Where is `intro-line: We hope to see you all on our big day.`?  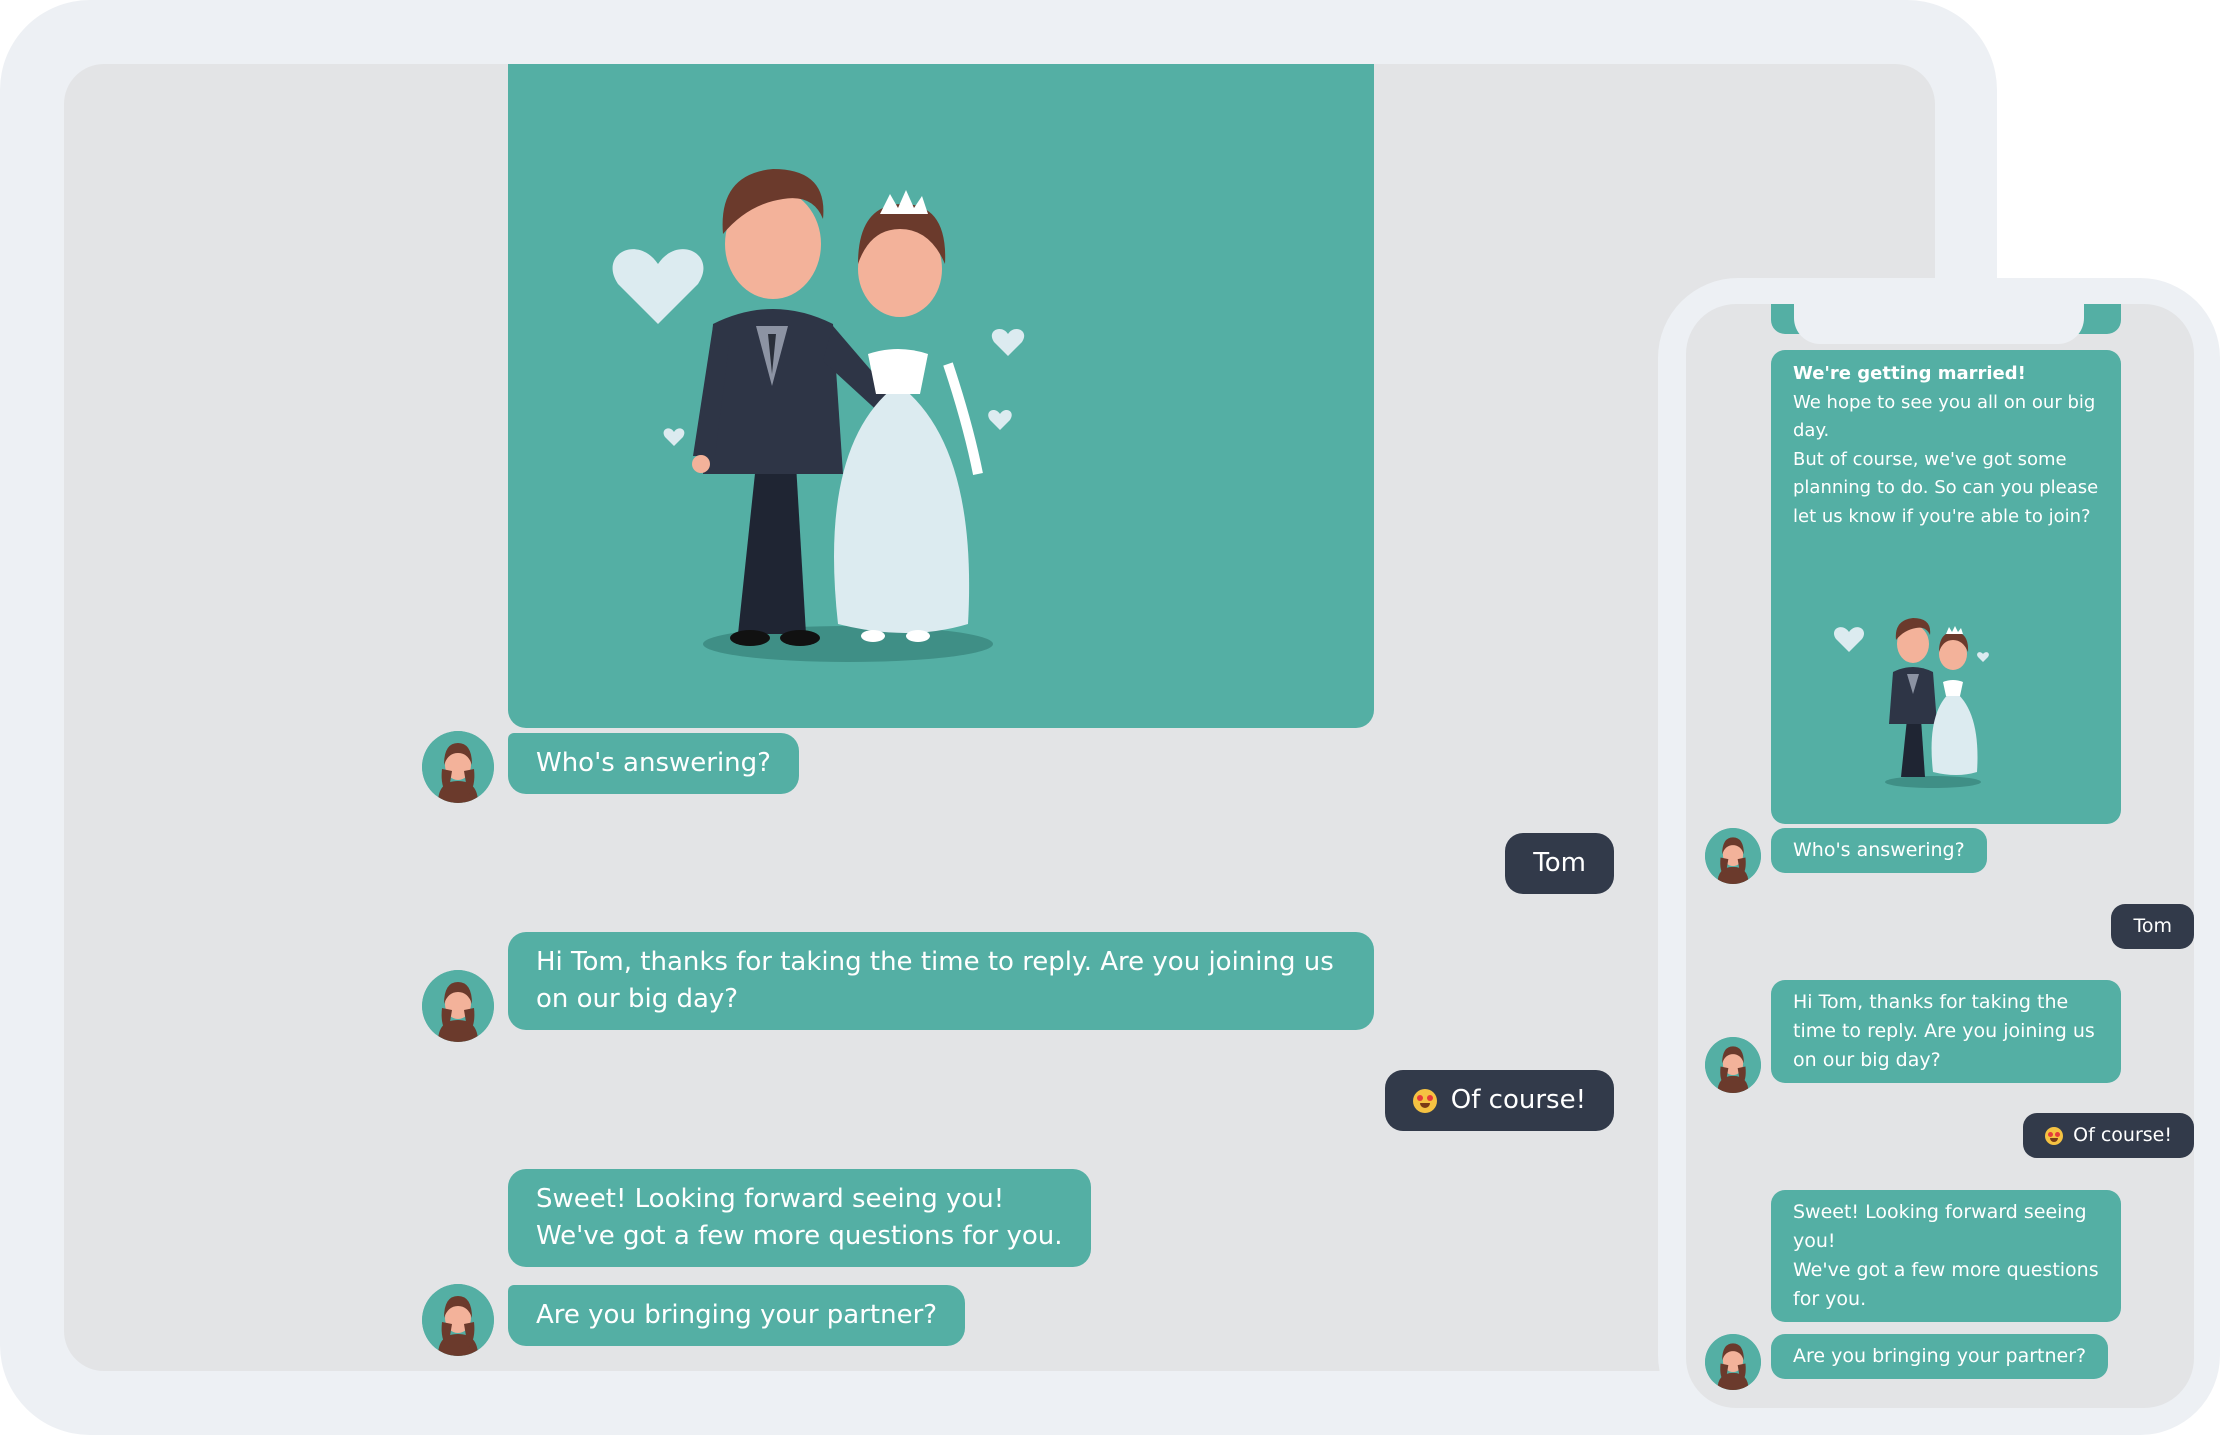
intro-line: We hope to see you all on our big day. is located at coordinates (1944, 416).